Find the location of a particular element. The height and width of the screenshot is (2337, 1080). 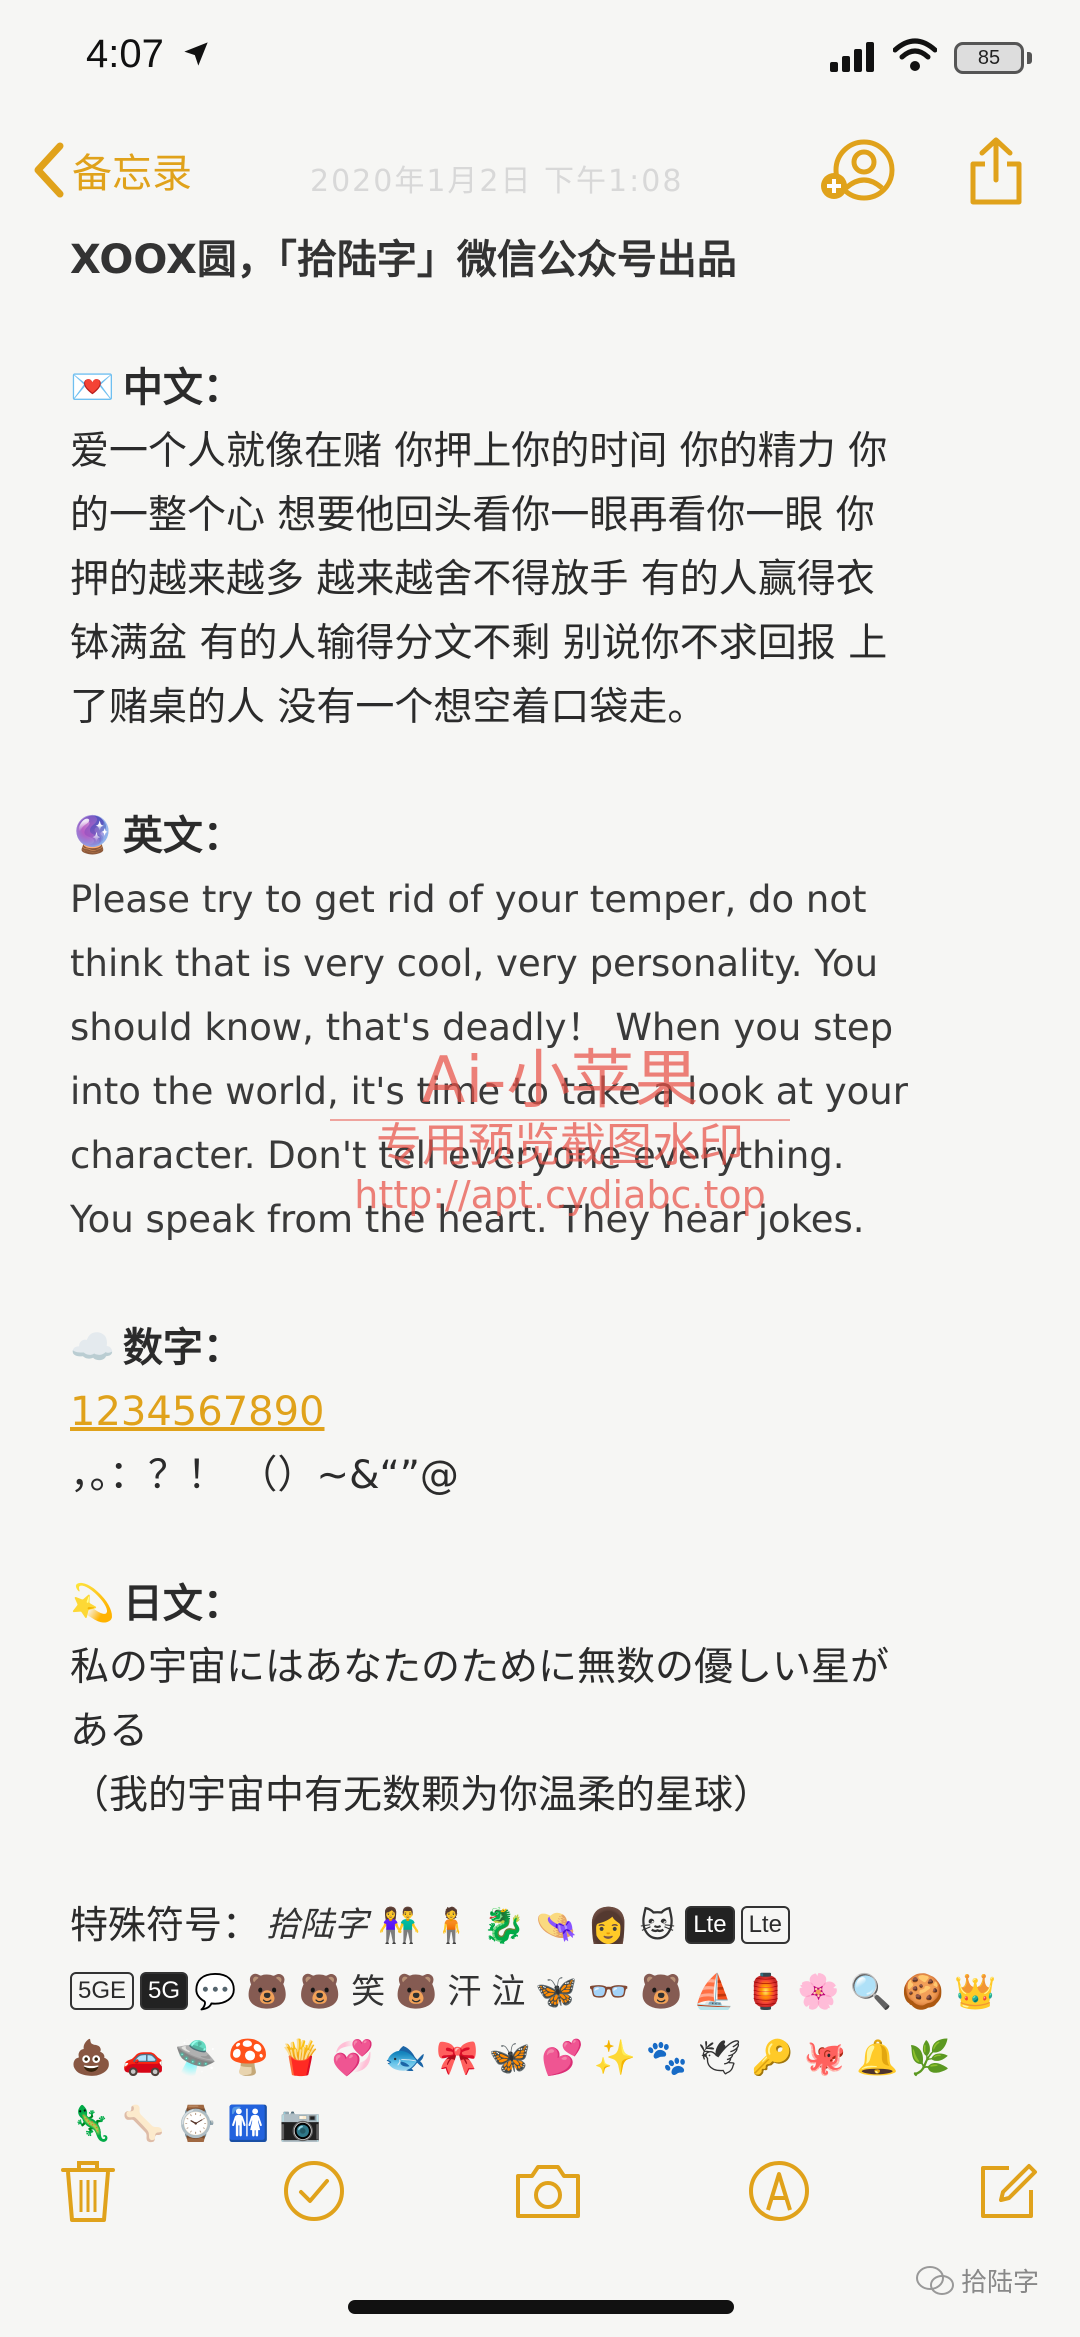

wechat-source-mark: 拾陆字 is located at coordinates (977, 2280).